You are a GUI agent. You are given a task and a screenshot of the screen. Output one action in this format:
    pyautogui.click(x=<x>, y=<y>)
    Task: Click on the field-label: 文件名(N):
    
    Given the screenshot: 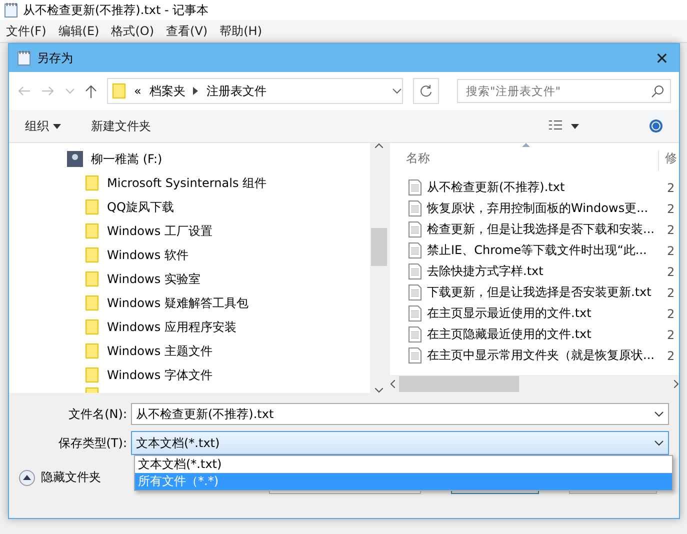 What is the action you would take?
    pyautogui.click(x=97, y=414)
    